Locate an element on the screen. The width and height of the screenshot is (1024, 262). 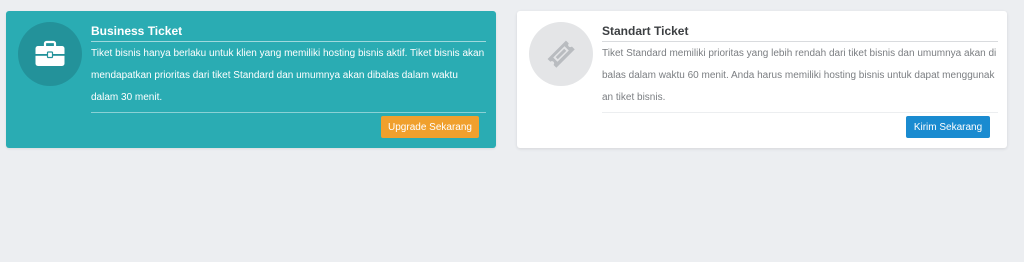
upgrade-now-button: Upgrade Sekarang is located at coordinates (430, 127).